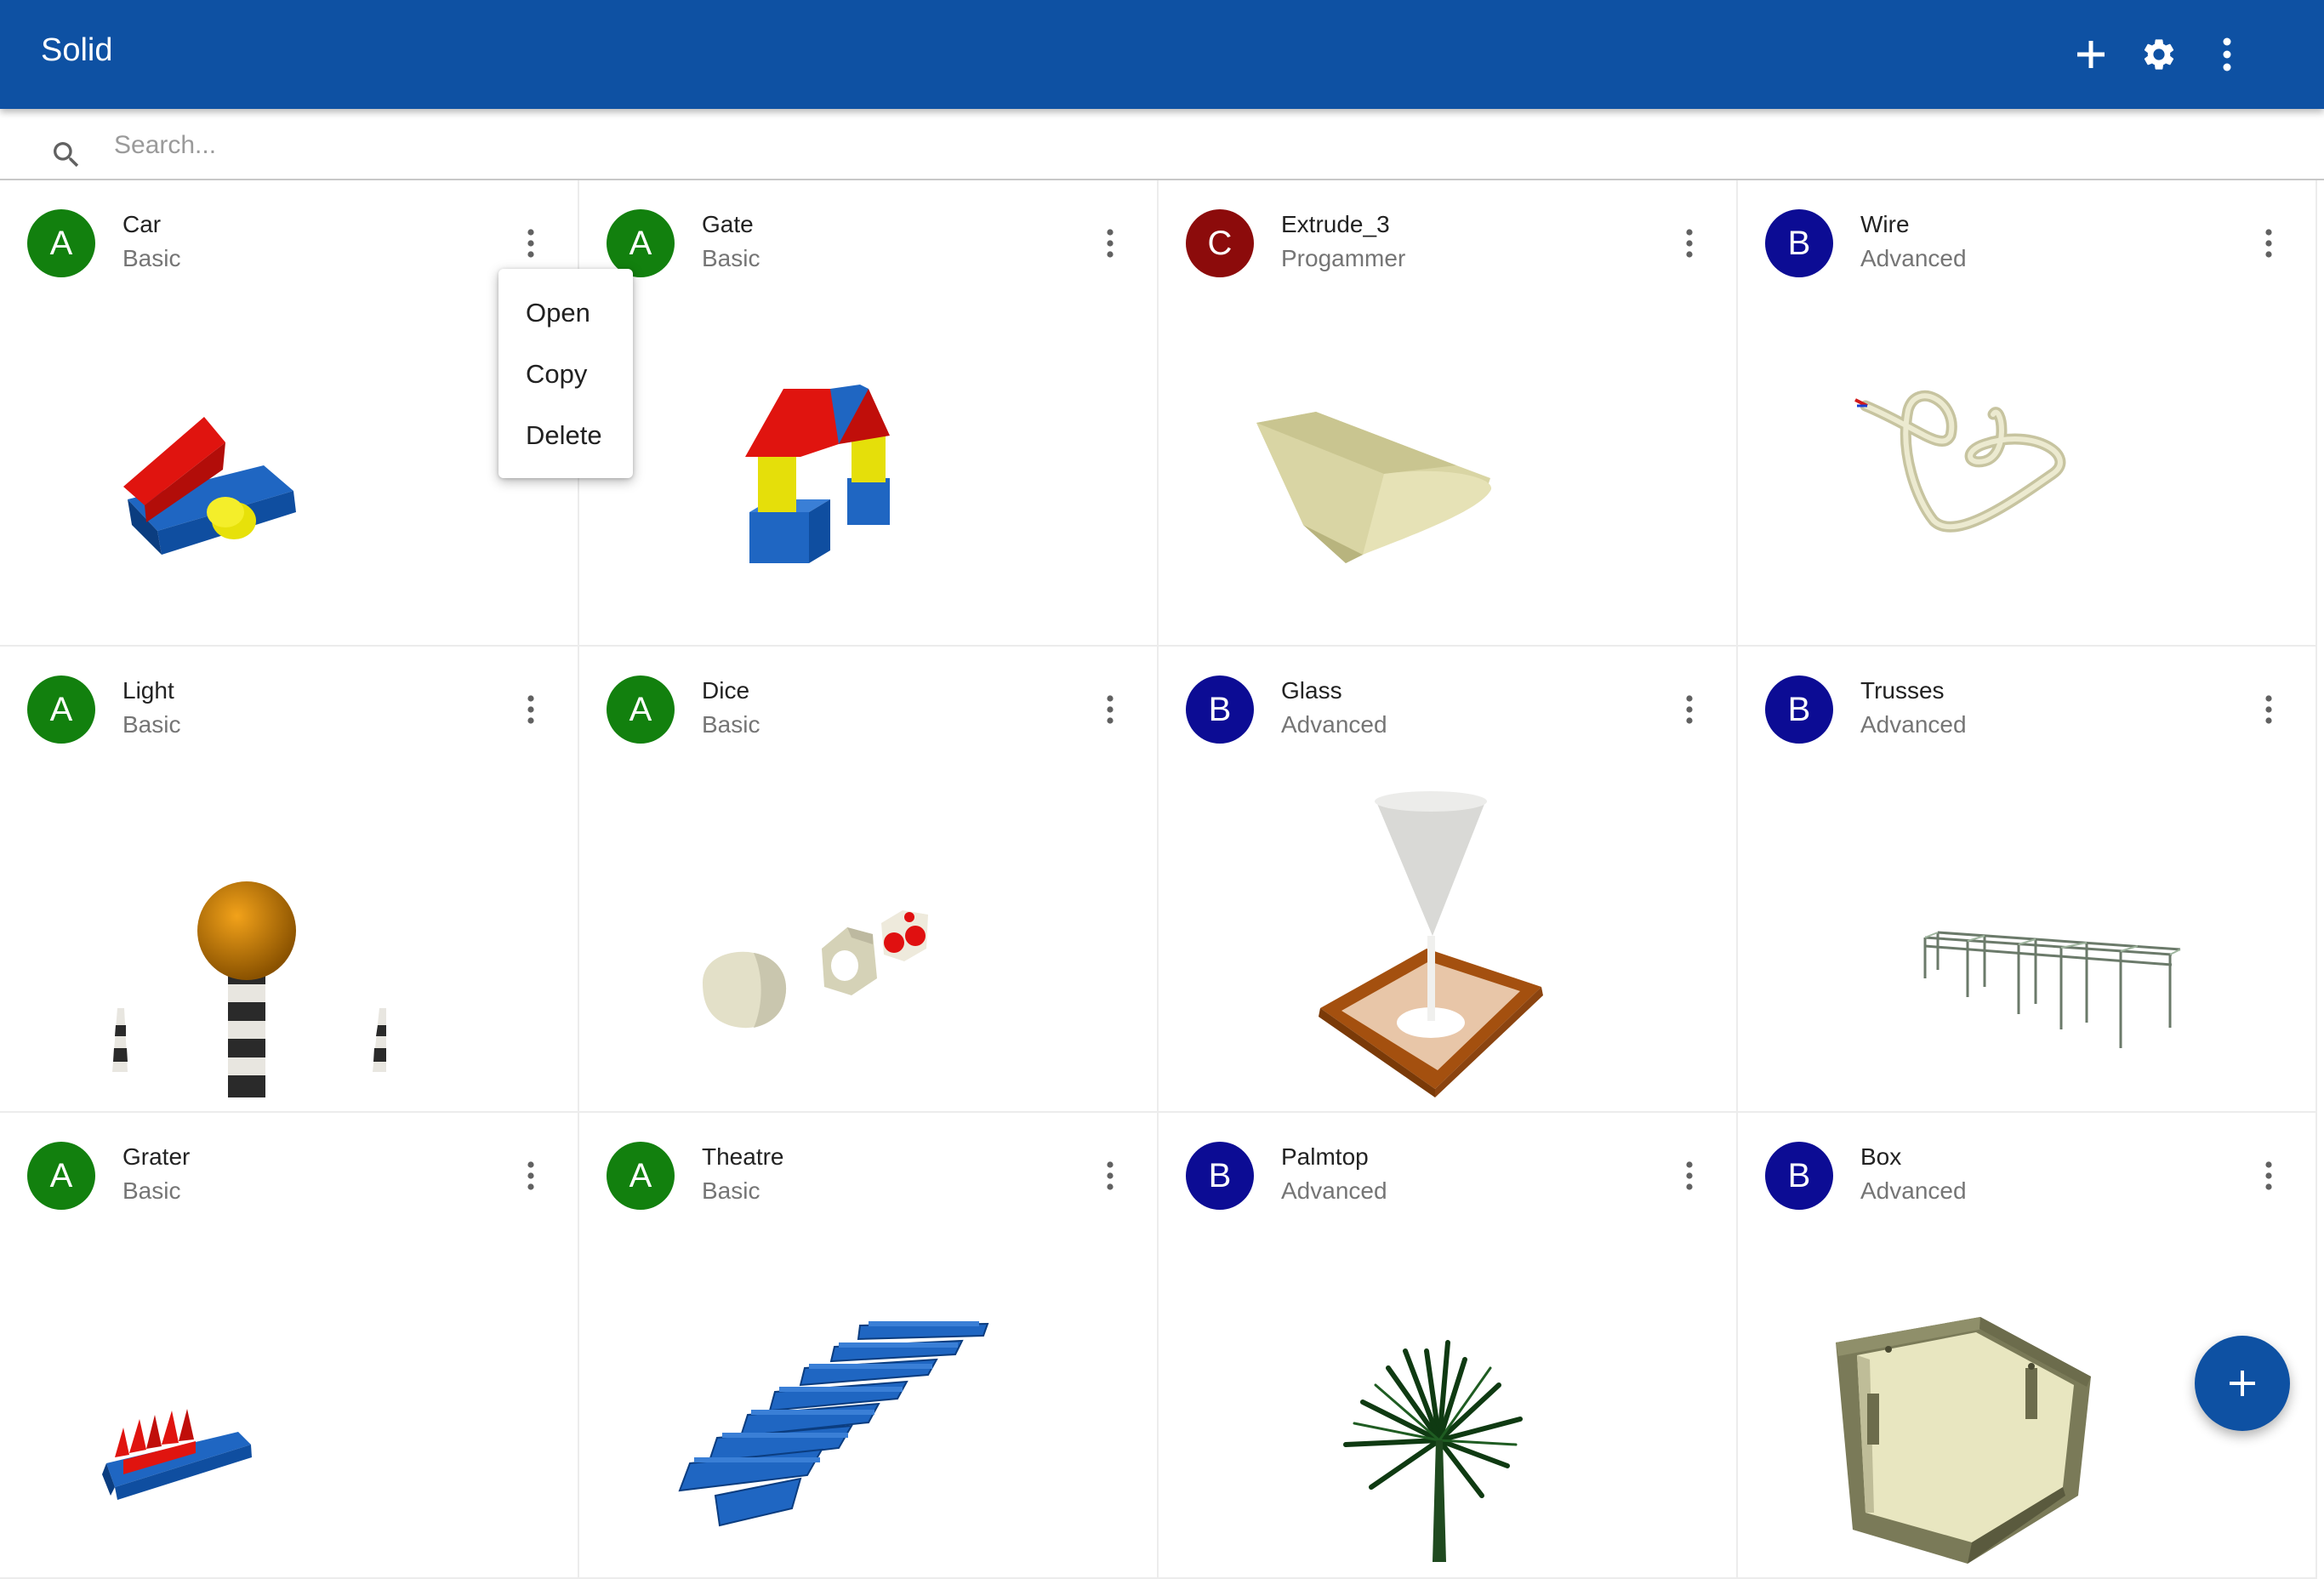 The image size is (2324, 1579). What do you see at coordinates (1902, 690) in the screenshot?
I see `card-title: Trusses` at bounding box center [1902, 690].